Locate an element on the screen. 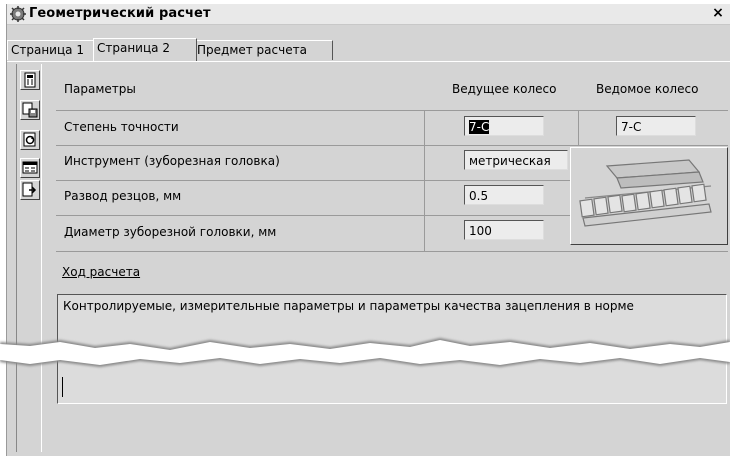  tab-calc-subject: Предмет расчета is located at coordinates (263, 50).